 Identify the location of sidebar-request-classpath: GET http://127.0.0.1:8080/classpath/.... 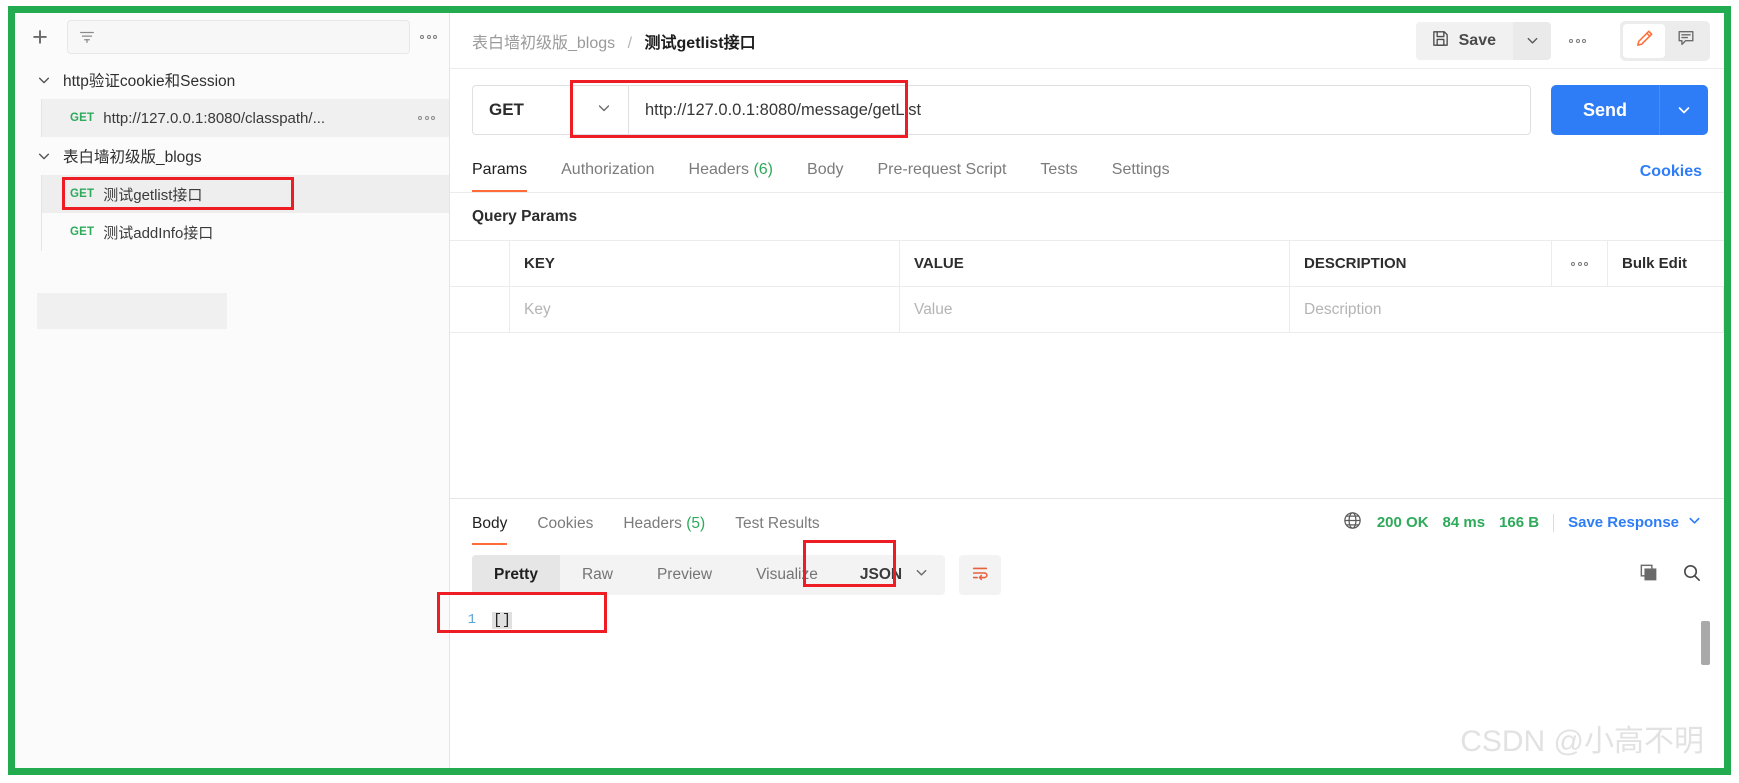
(245, 118).